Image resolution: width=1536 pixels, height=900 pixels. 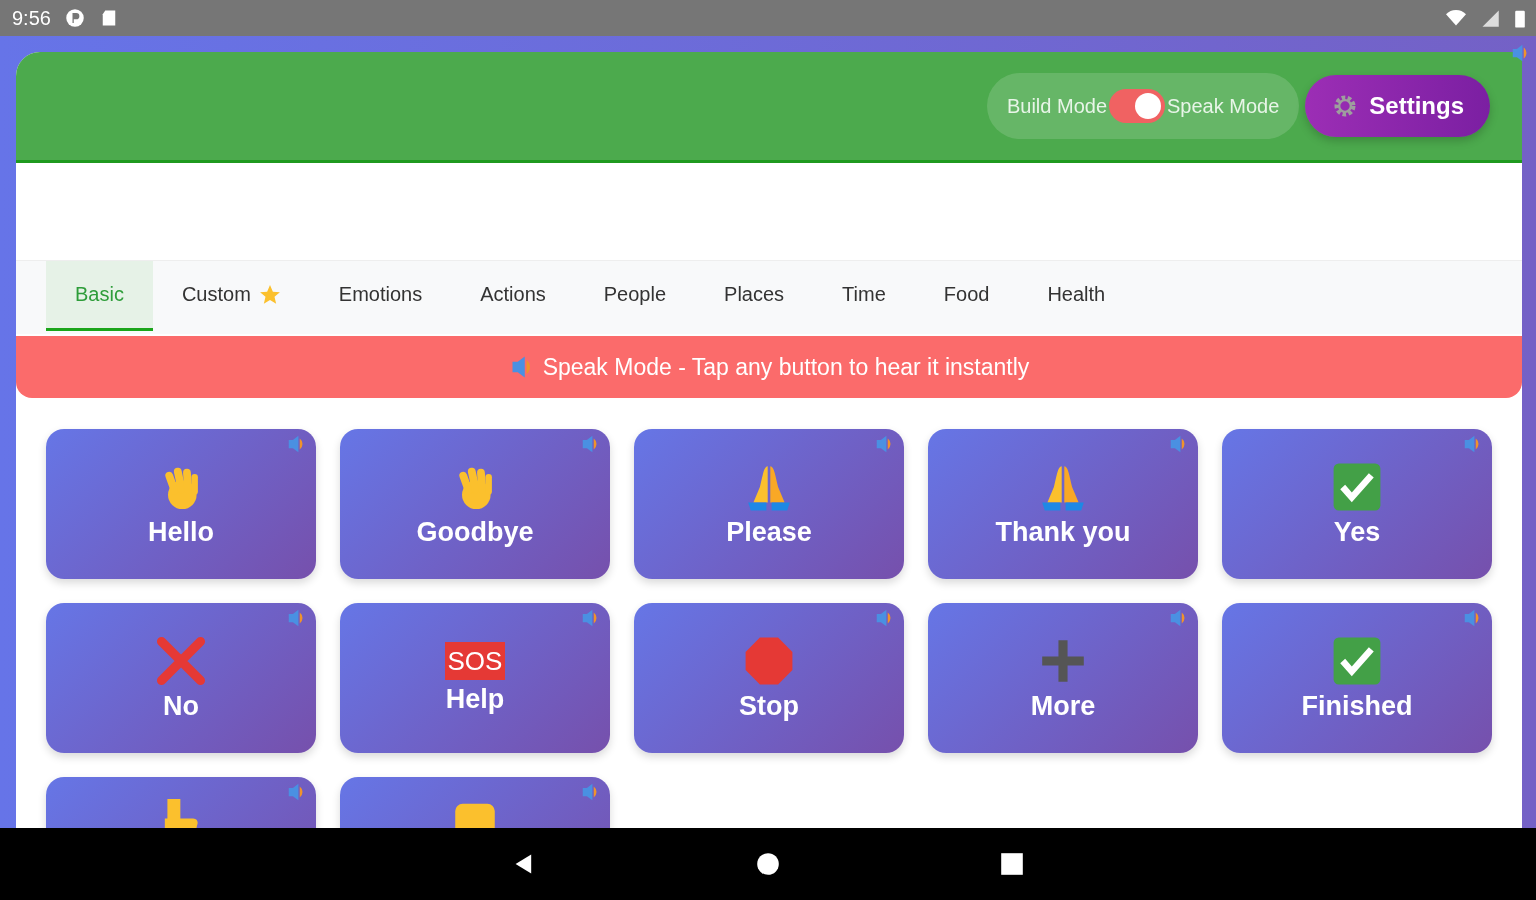 I want to click on category-tab: Health, so click(x=1076, y=296).